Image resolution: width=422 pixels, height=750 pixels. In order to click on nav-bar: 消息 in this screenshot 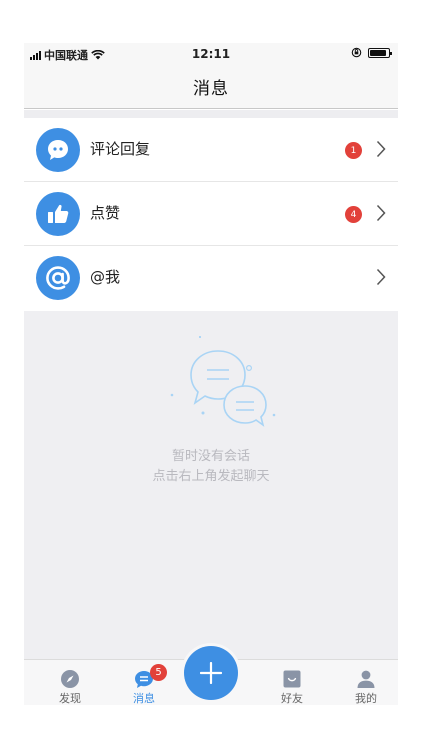, I will do `click(211, 87)`.